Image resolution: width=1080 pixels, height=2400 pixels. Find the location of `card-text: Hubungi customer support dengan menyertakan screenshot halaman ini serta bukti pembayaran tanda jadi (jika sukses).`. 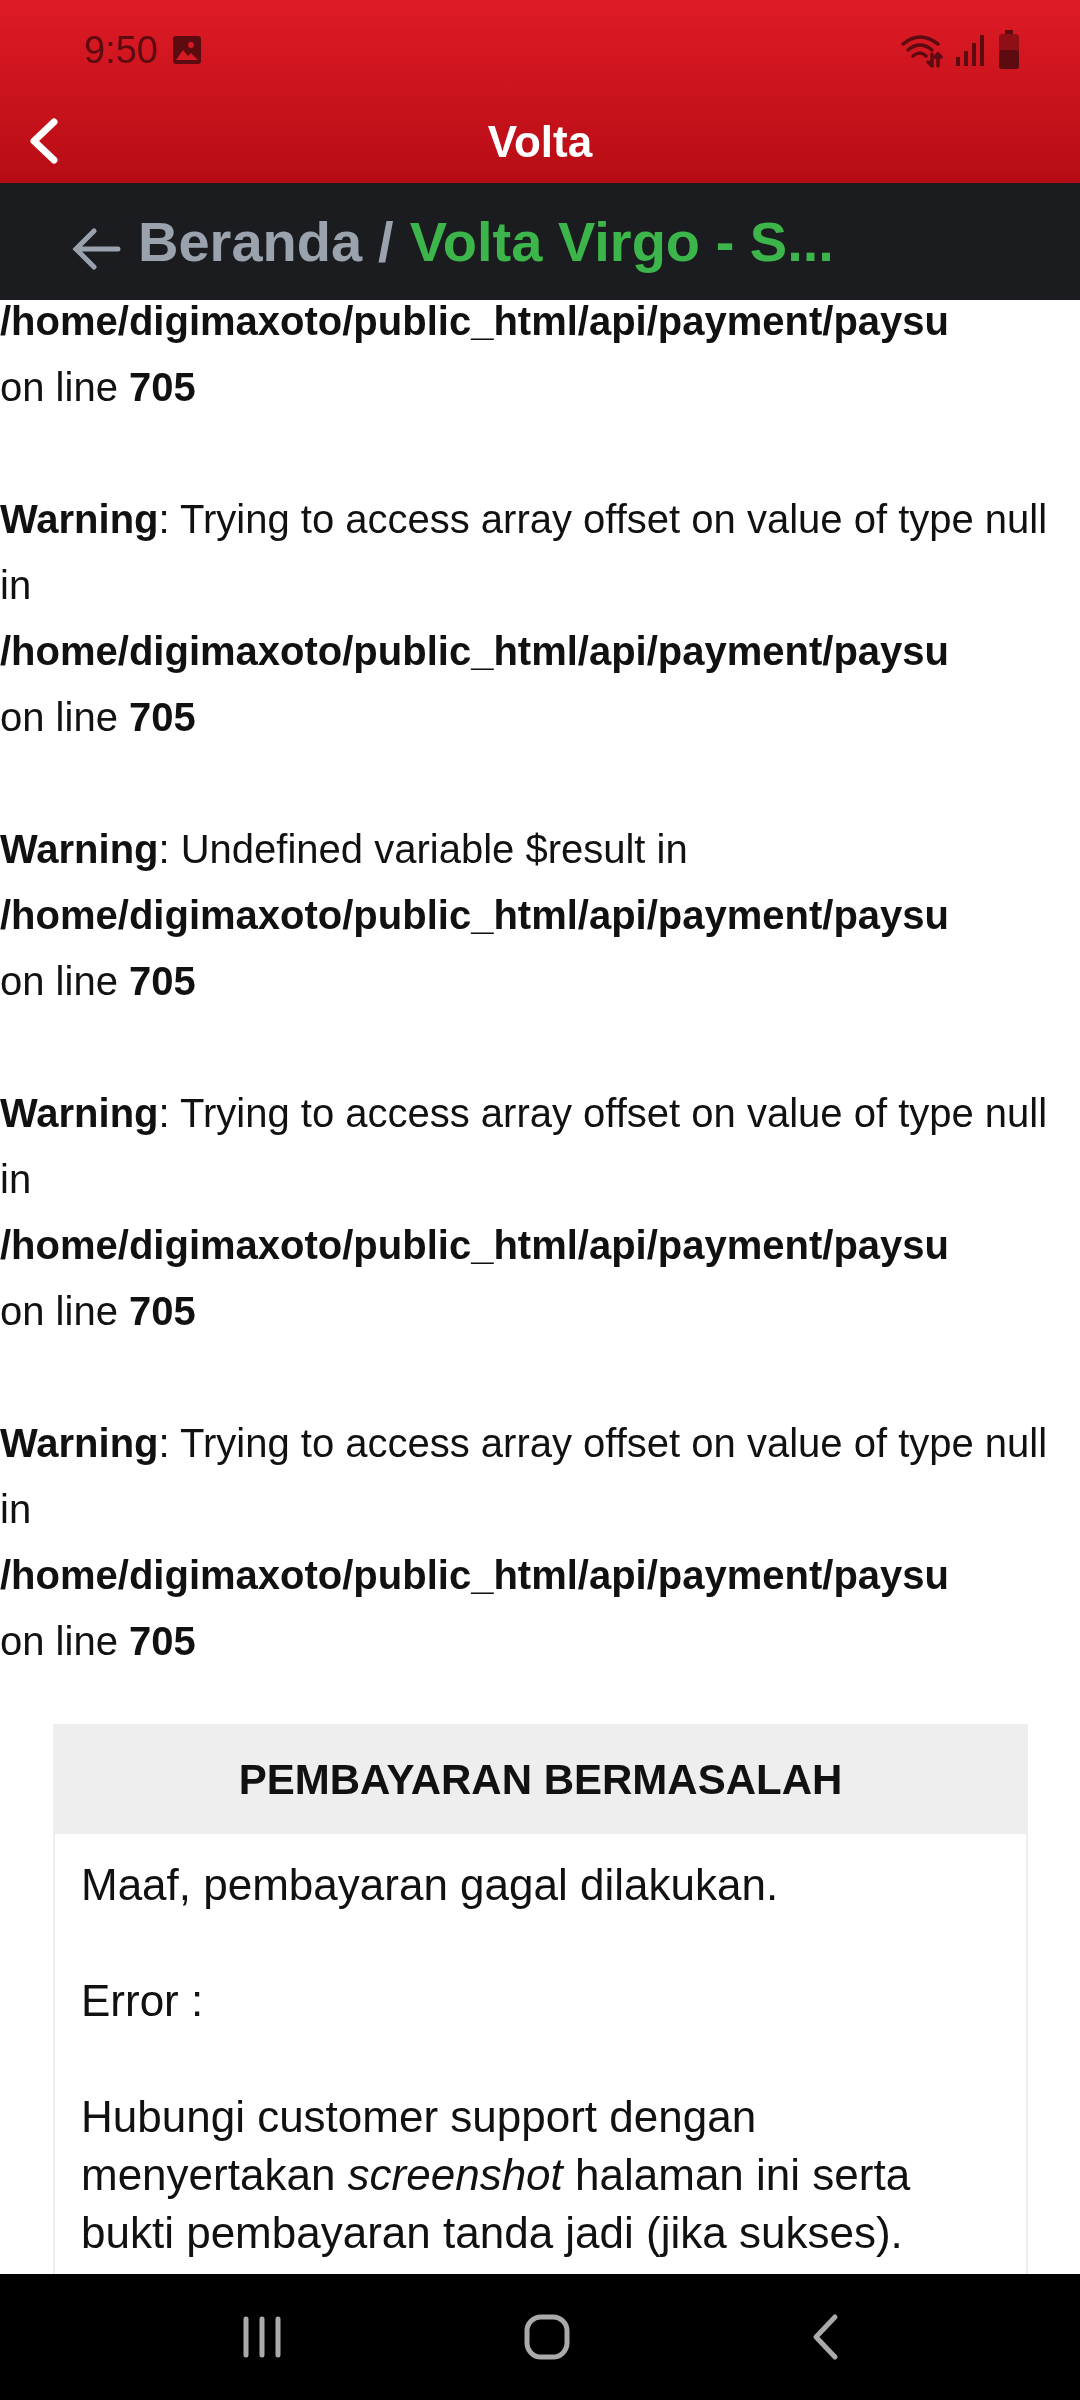

card-text: Hubungi customer support dengan menyertakan screenshot halaman ini serta bukti pembayaran tanda jadi (jika sukses). is located at coordinates (496, 2175).